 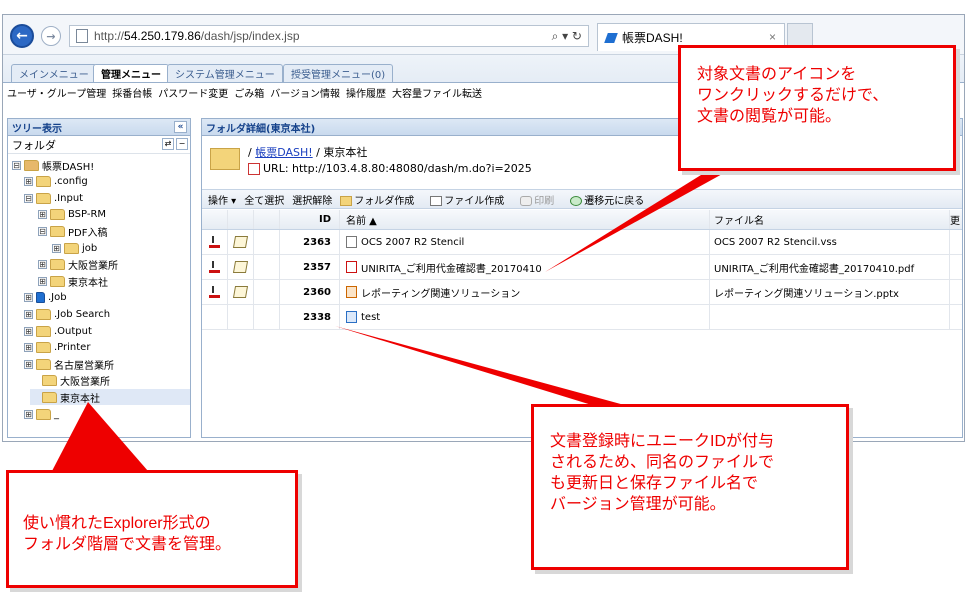 I want to click on tree-node: ⊞ job, so click(x=74, y=248).